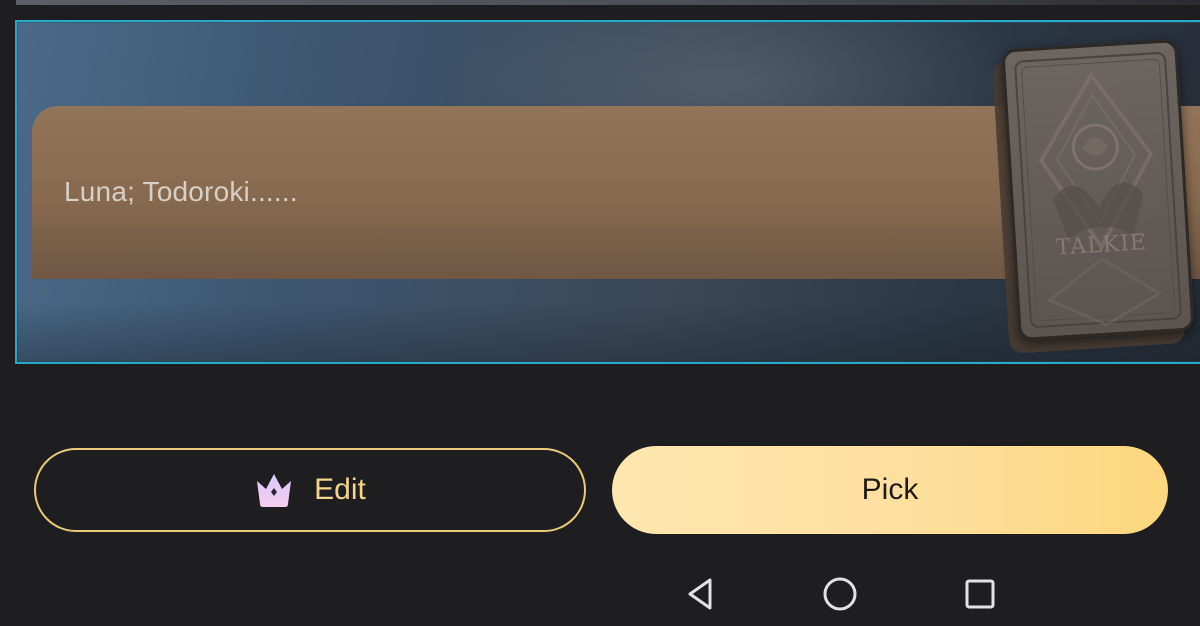 The height and width of the screenshot is (626, 1200). I want to click on talkie-card-art: TALKIE, so click(1093, 196).